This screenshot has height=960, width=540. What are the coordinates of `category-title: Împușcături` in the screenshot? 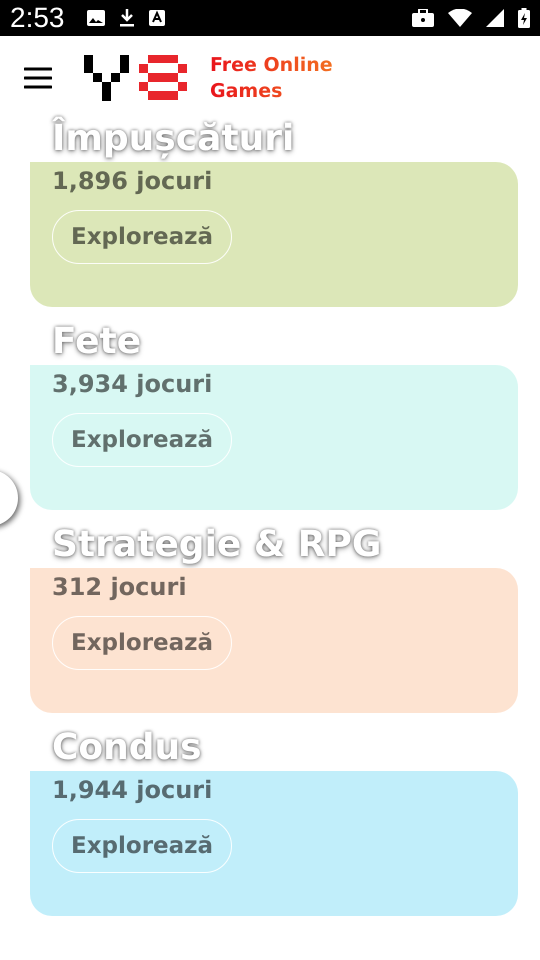 It's located at (162, 139).